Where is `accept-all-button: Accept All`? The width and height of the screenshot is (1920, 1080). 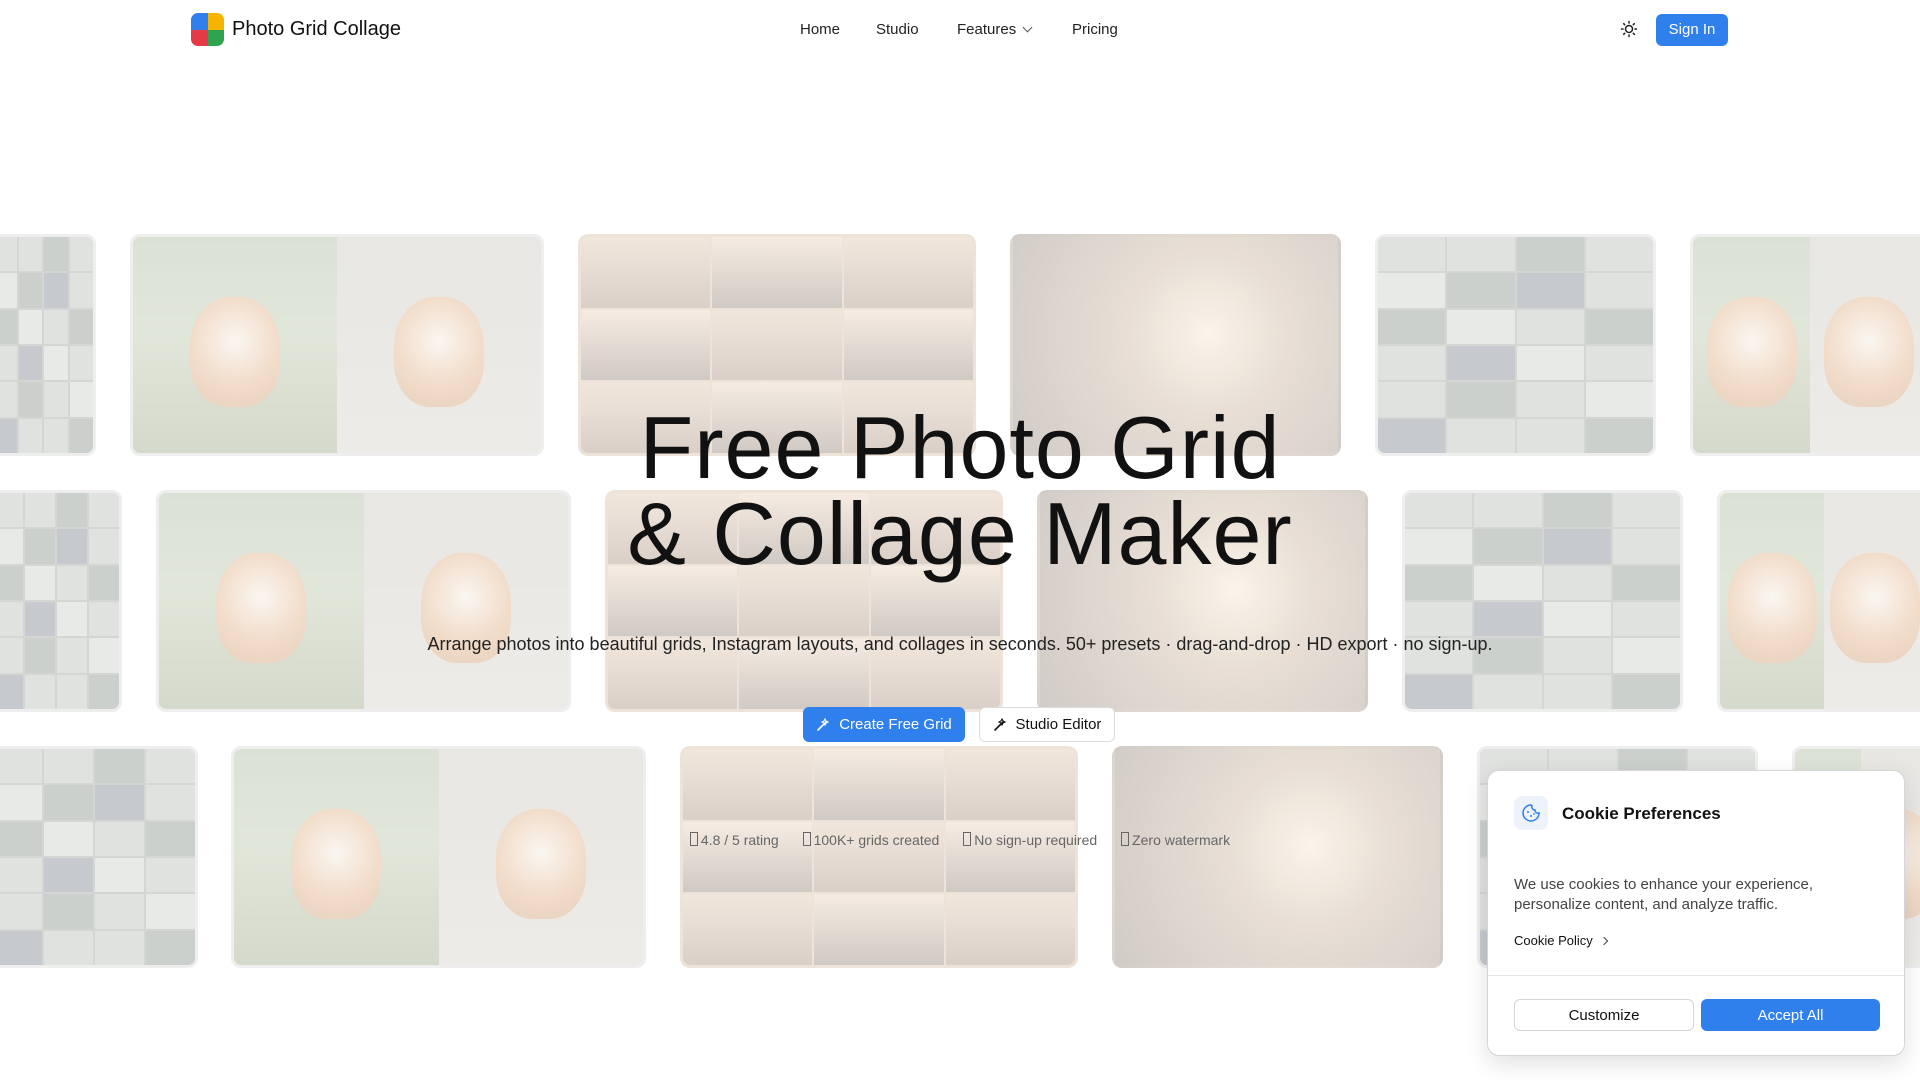
accept-all-button: Accept All is located at coordinates (1790, 1015).